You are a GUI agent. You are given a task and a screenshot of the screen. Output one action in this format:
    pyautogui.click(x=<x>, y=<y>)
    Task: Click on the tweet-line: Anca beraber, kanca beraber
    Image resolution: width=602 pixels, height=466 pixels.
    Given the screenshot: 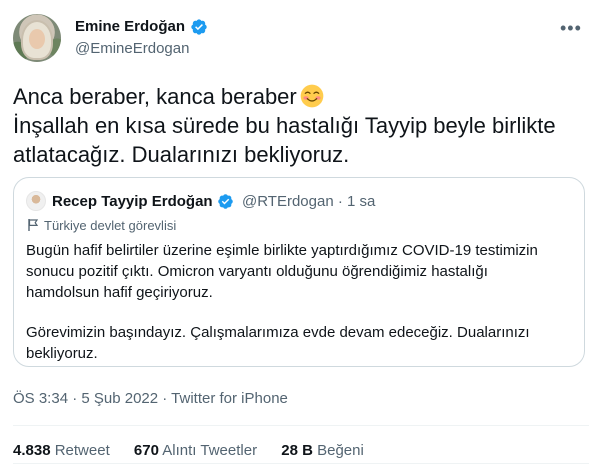 What is the action you would take?
    pyautogui.click(x=300, y=96)
    